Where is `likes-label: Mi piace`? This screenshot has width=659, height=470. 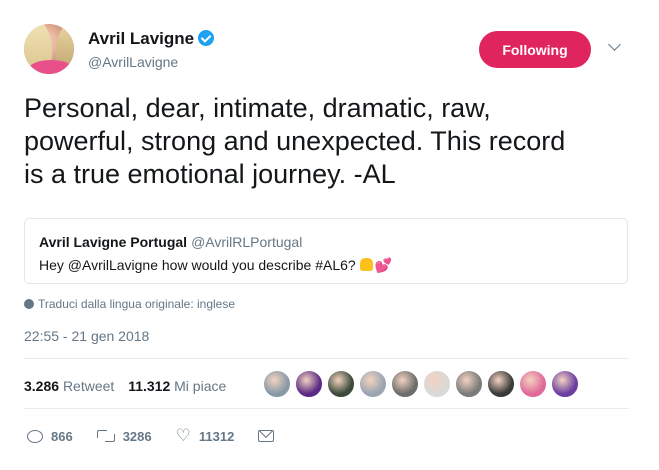
likes-label: Mi piace is located at coordinates (200, 386).